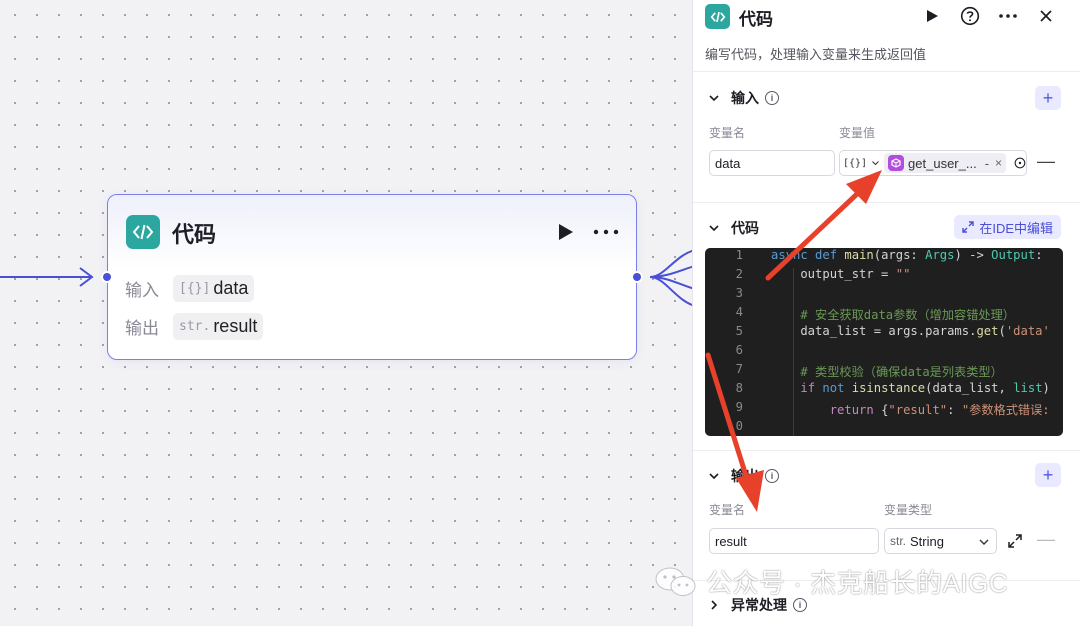 This screenshot has height=626, width=1080. What do you see at coordinates (731, 541) in the screenshot?
I see `output-name-value: result` at bounding box center [731, 541].